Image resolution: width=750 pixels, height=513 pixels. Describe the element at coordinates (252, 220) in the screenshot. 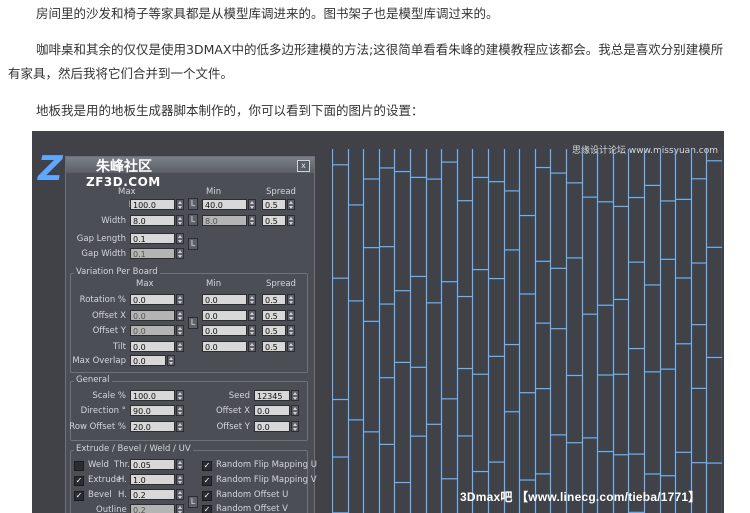

I see `width-min-spinner` at that location.